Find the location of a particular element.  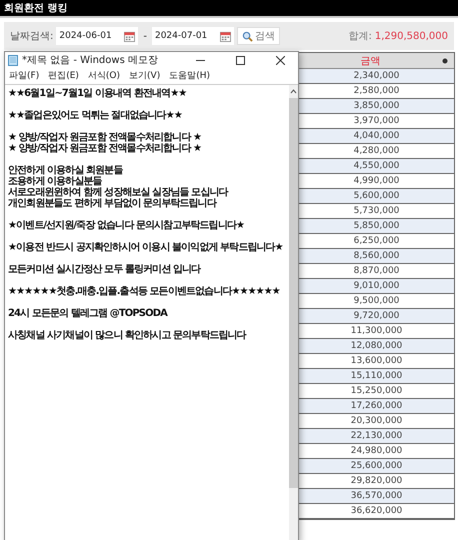

window-title: *제목 없음 - Windows 메모장 is located at coordinates (90, 60).